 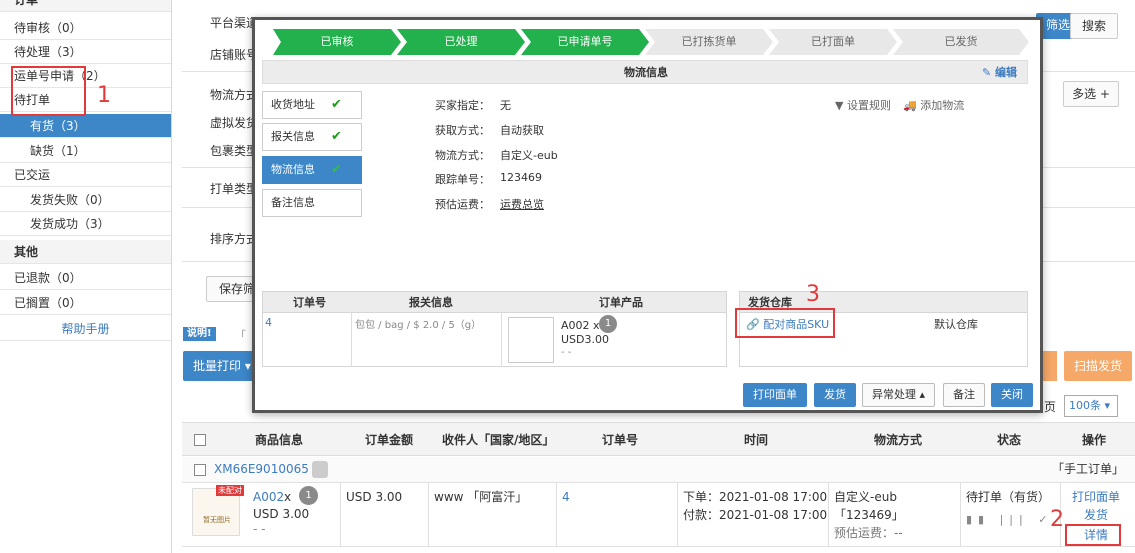 I want to click on annotation-number-1: 1, so click(x=104, y=95).